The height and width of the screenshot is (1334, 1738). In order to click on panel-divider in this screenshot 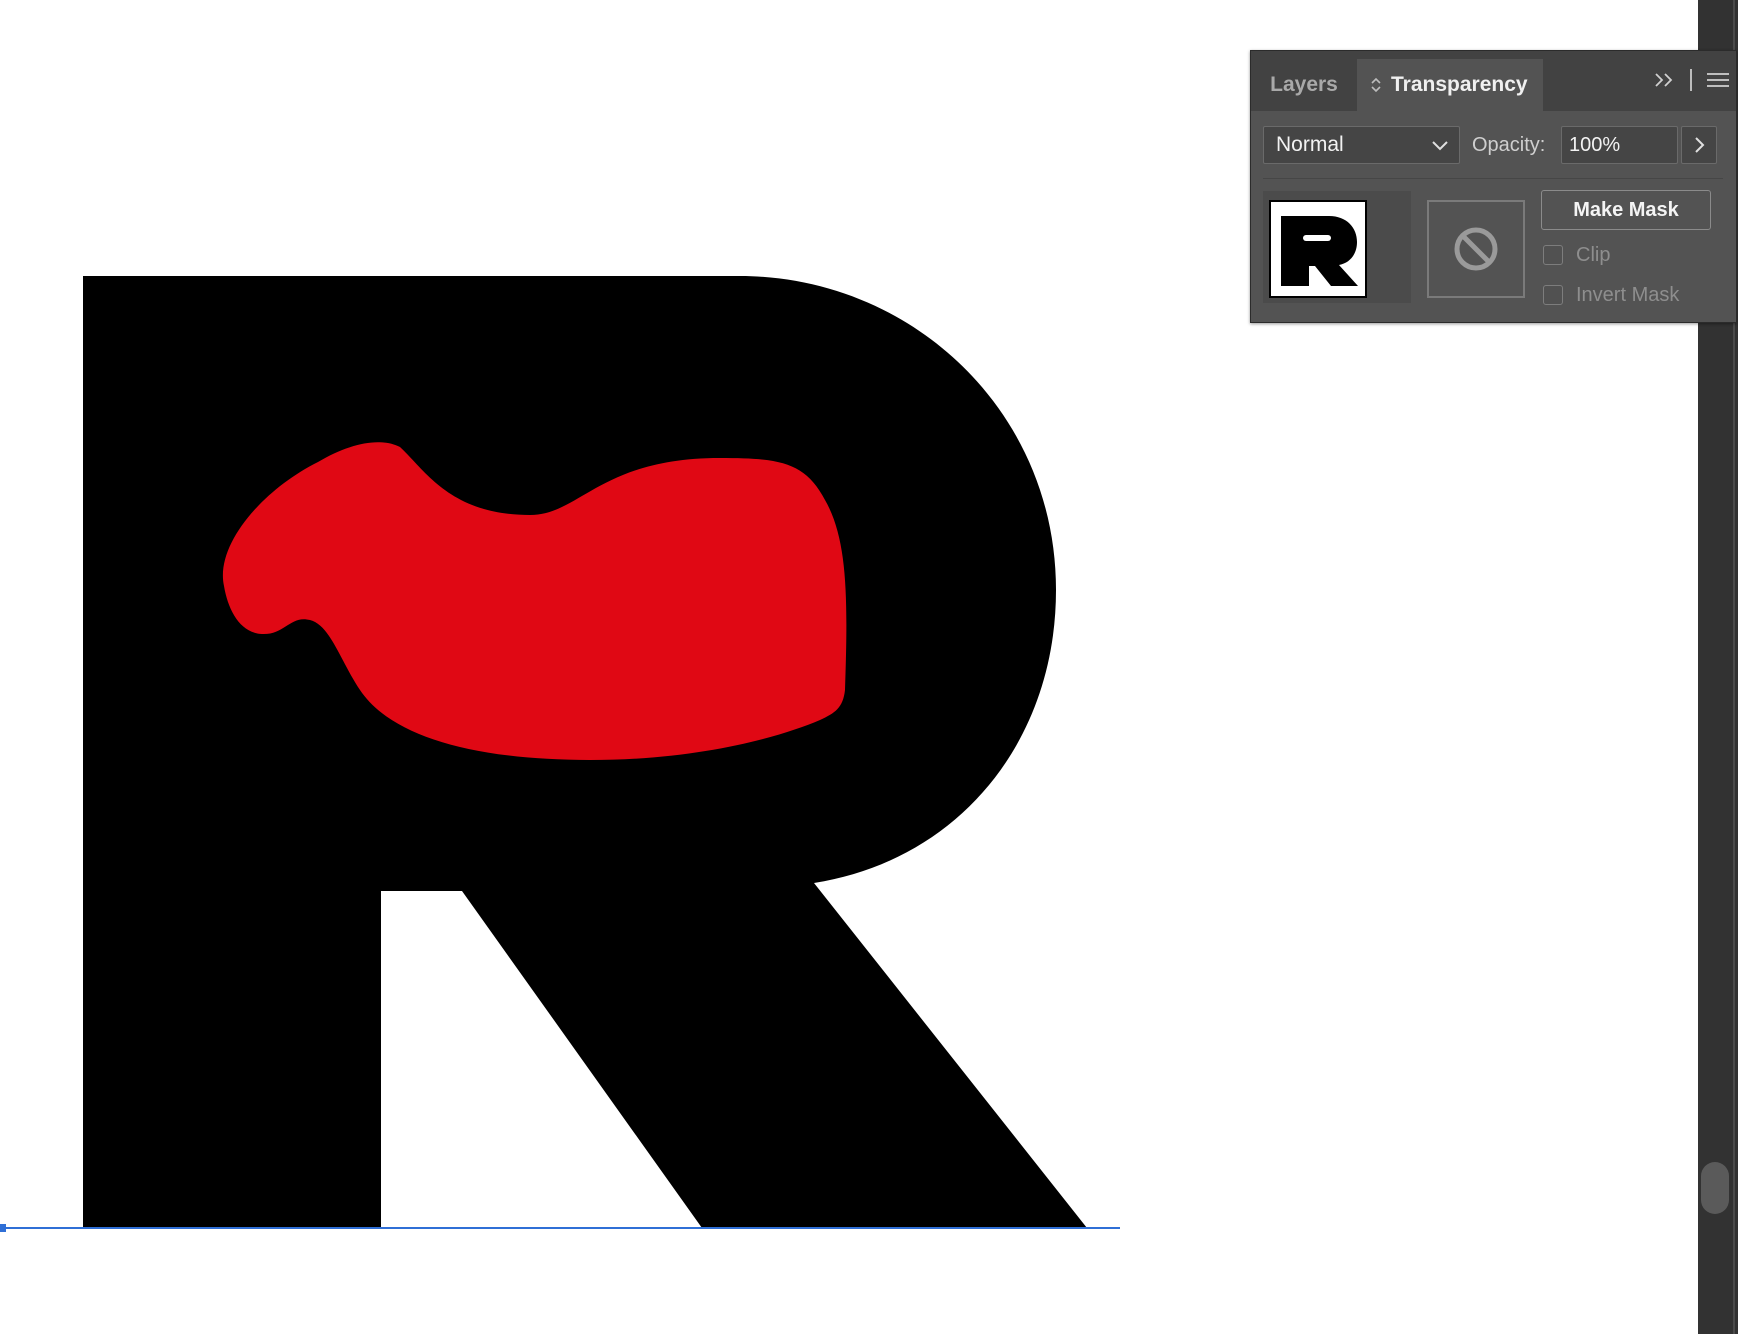, I will do `click(1493, 178)`.